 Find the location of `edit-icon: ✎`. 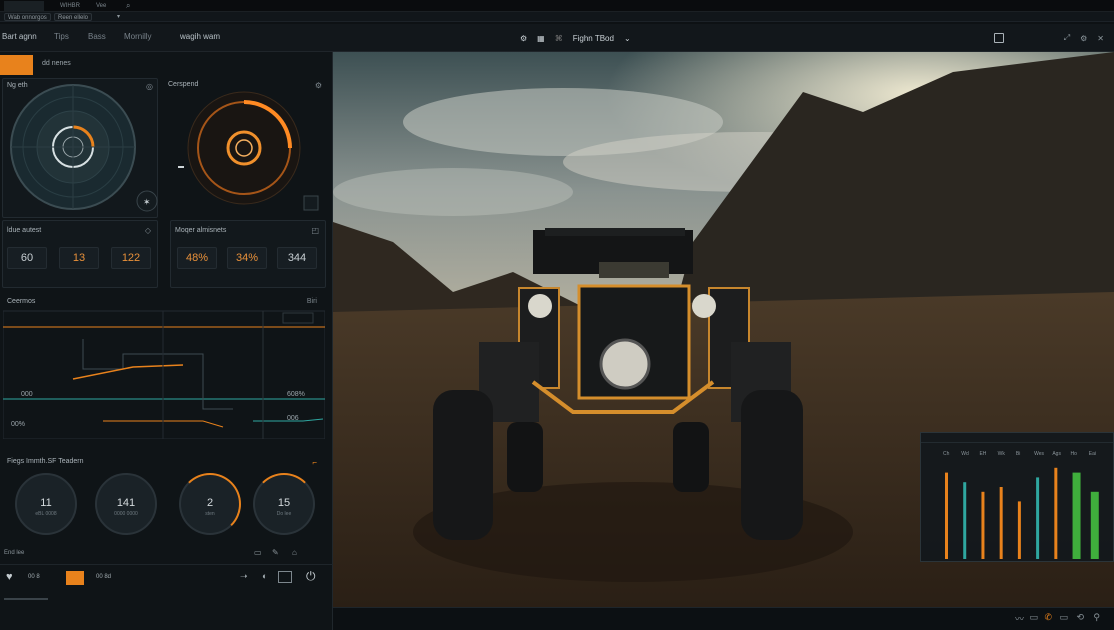

edit-icon: ✎ is located at coordinates (275, 552).